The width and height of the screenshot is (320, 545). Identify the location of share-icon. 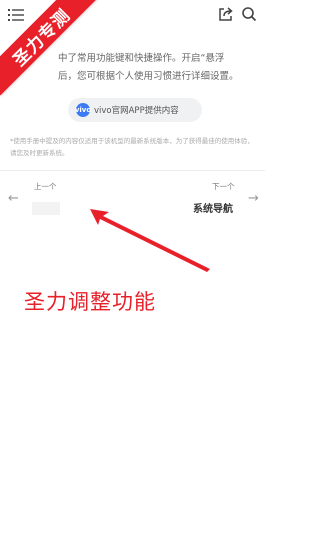
(226, 14).